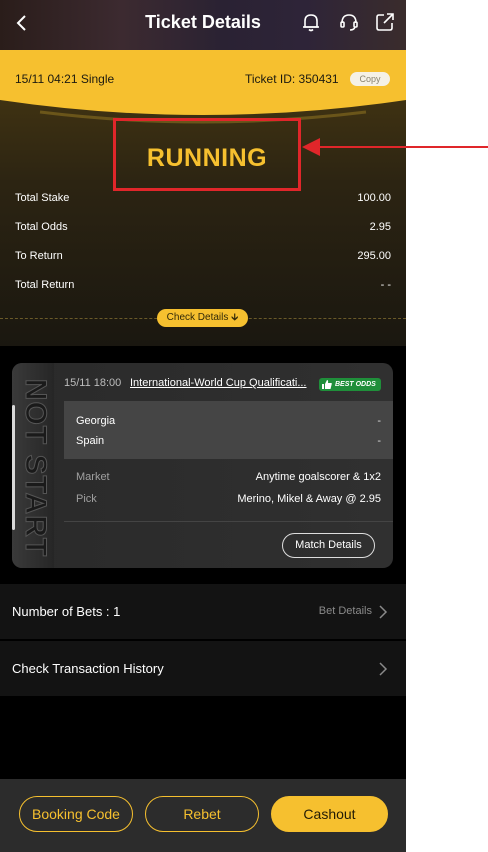  Describe the element at coordinates (228, 521) in the screenshot. I see `divider` at that location.